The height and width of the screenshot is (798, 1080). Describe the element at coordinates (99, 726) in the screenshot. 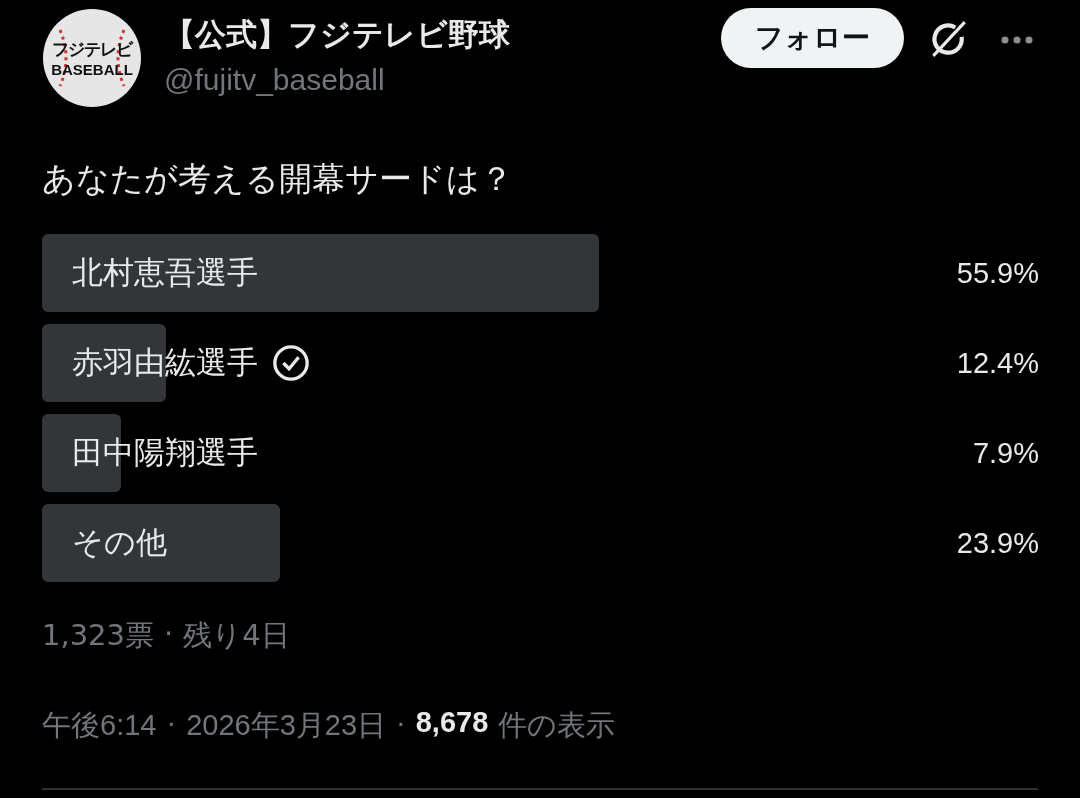

I see `post-time: 午後6:14` at that location.